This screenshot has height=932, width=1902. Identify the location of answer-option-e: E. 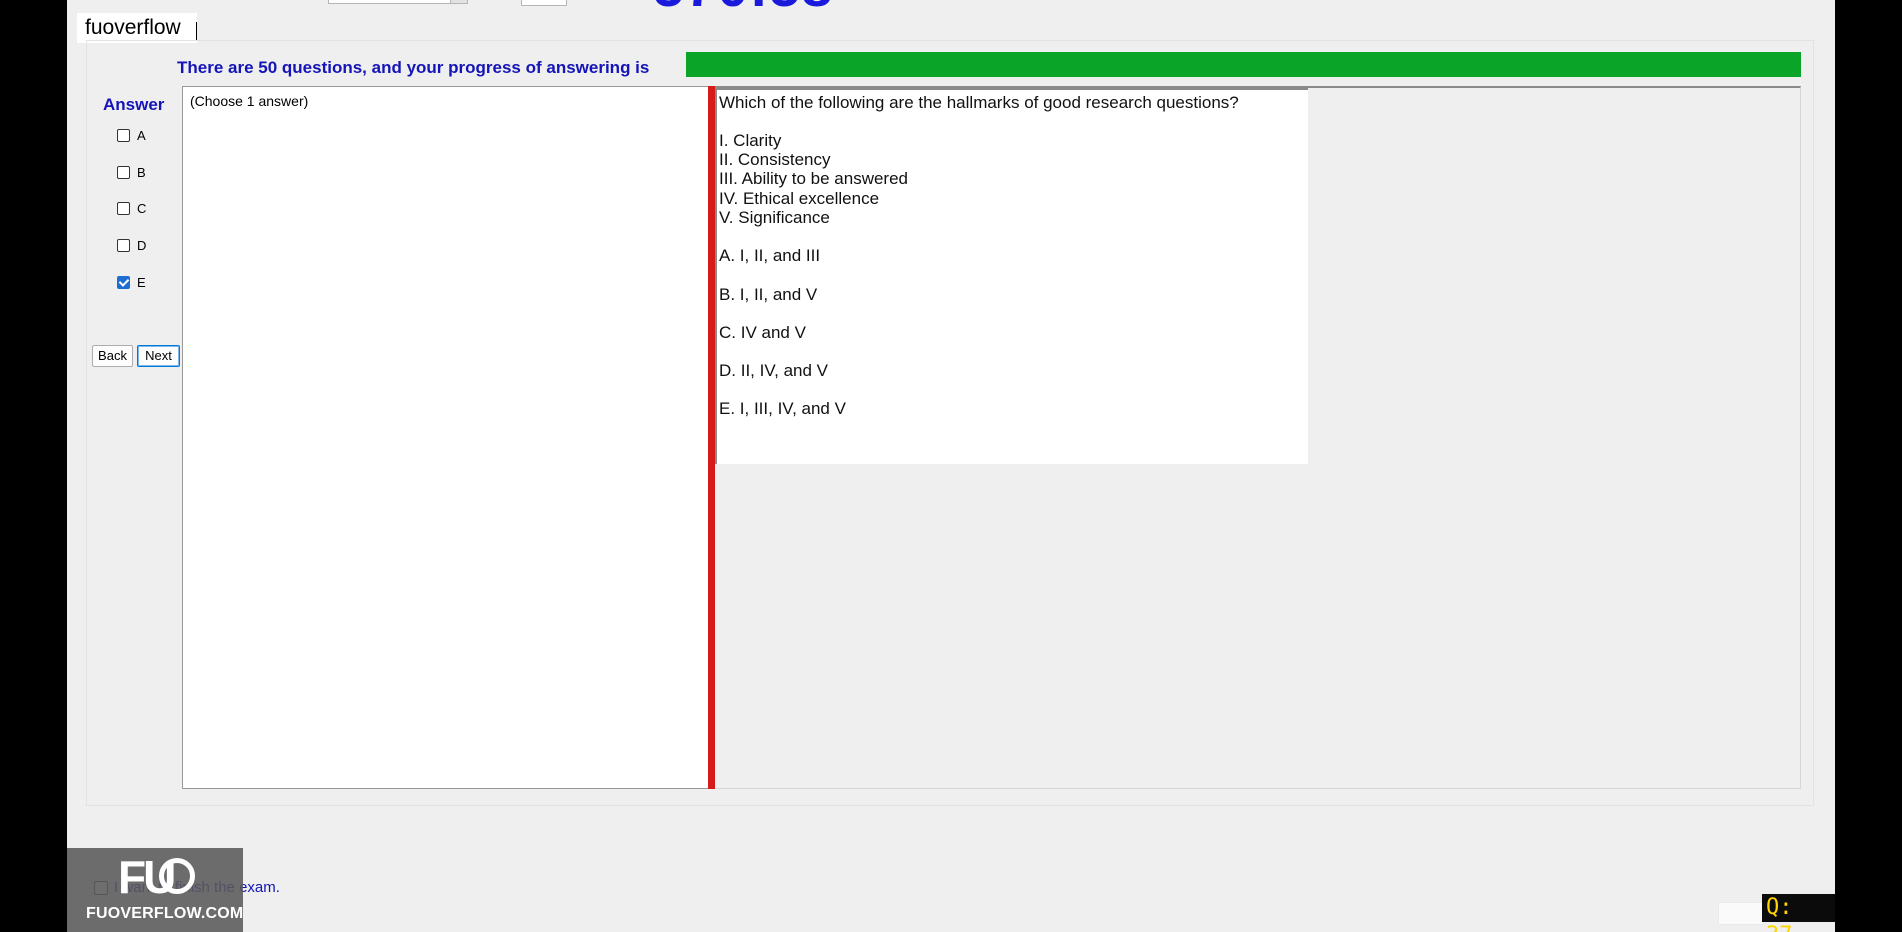
(131, 282).